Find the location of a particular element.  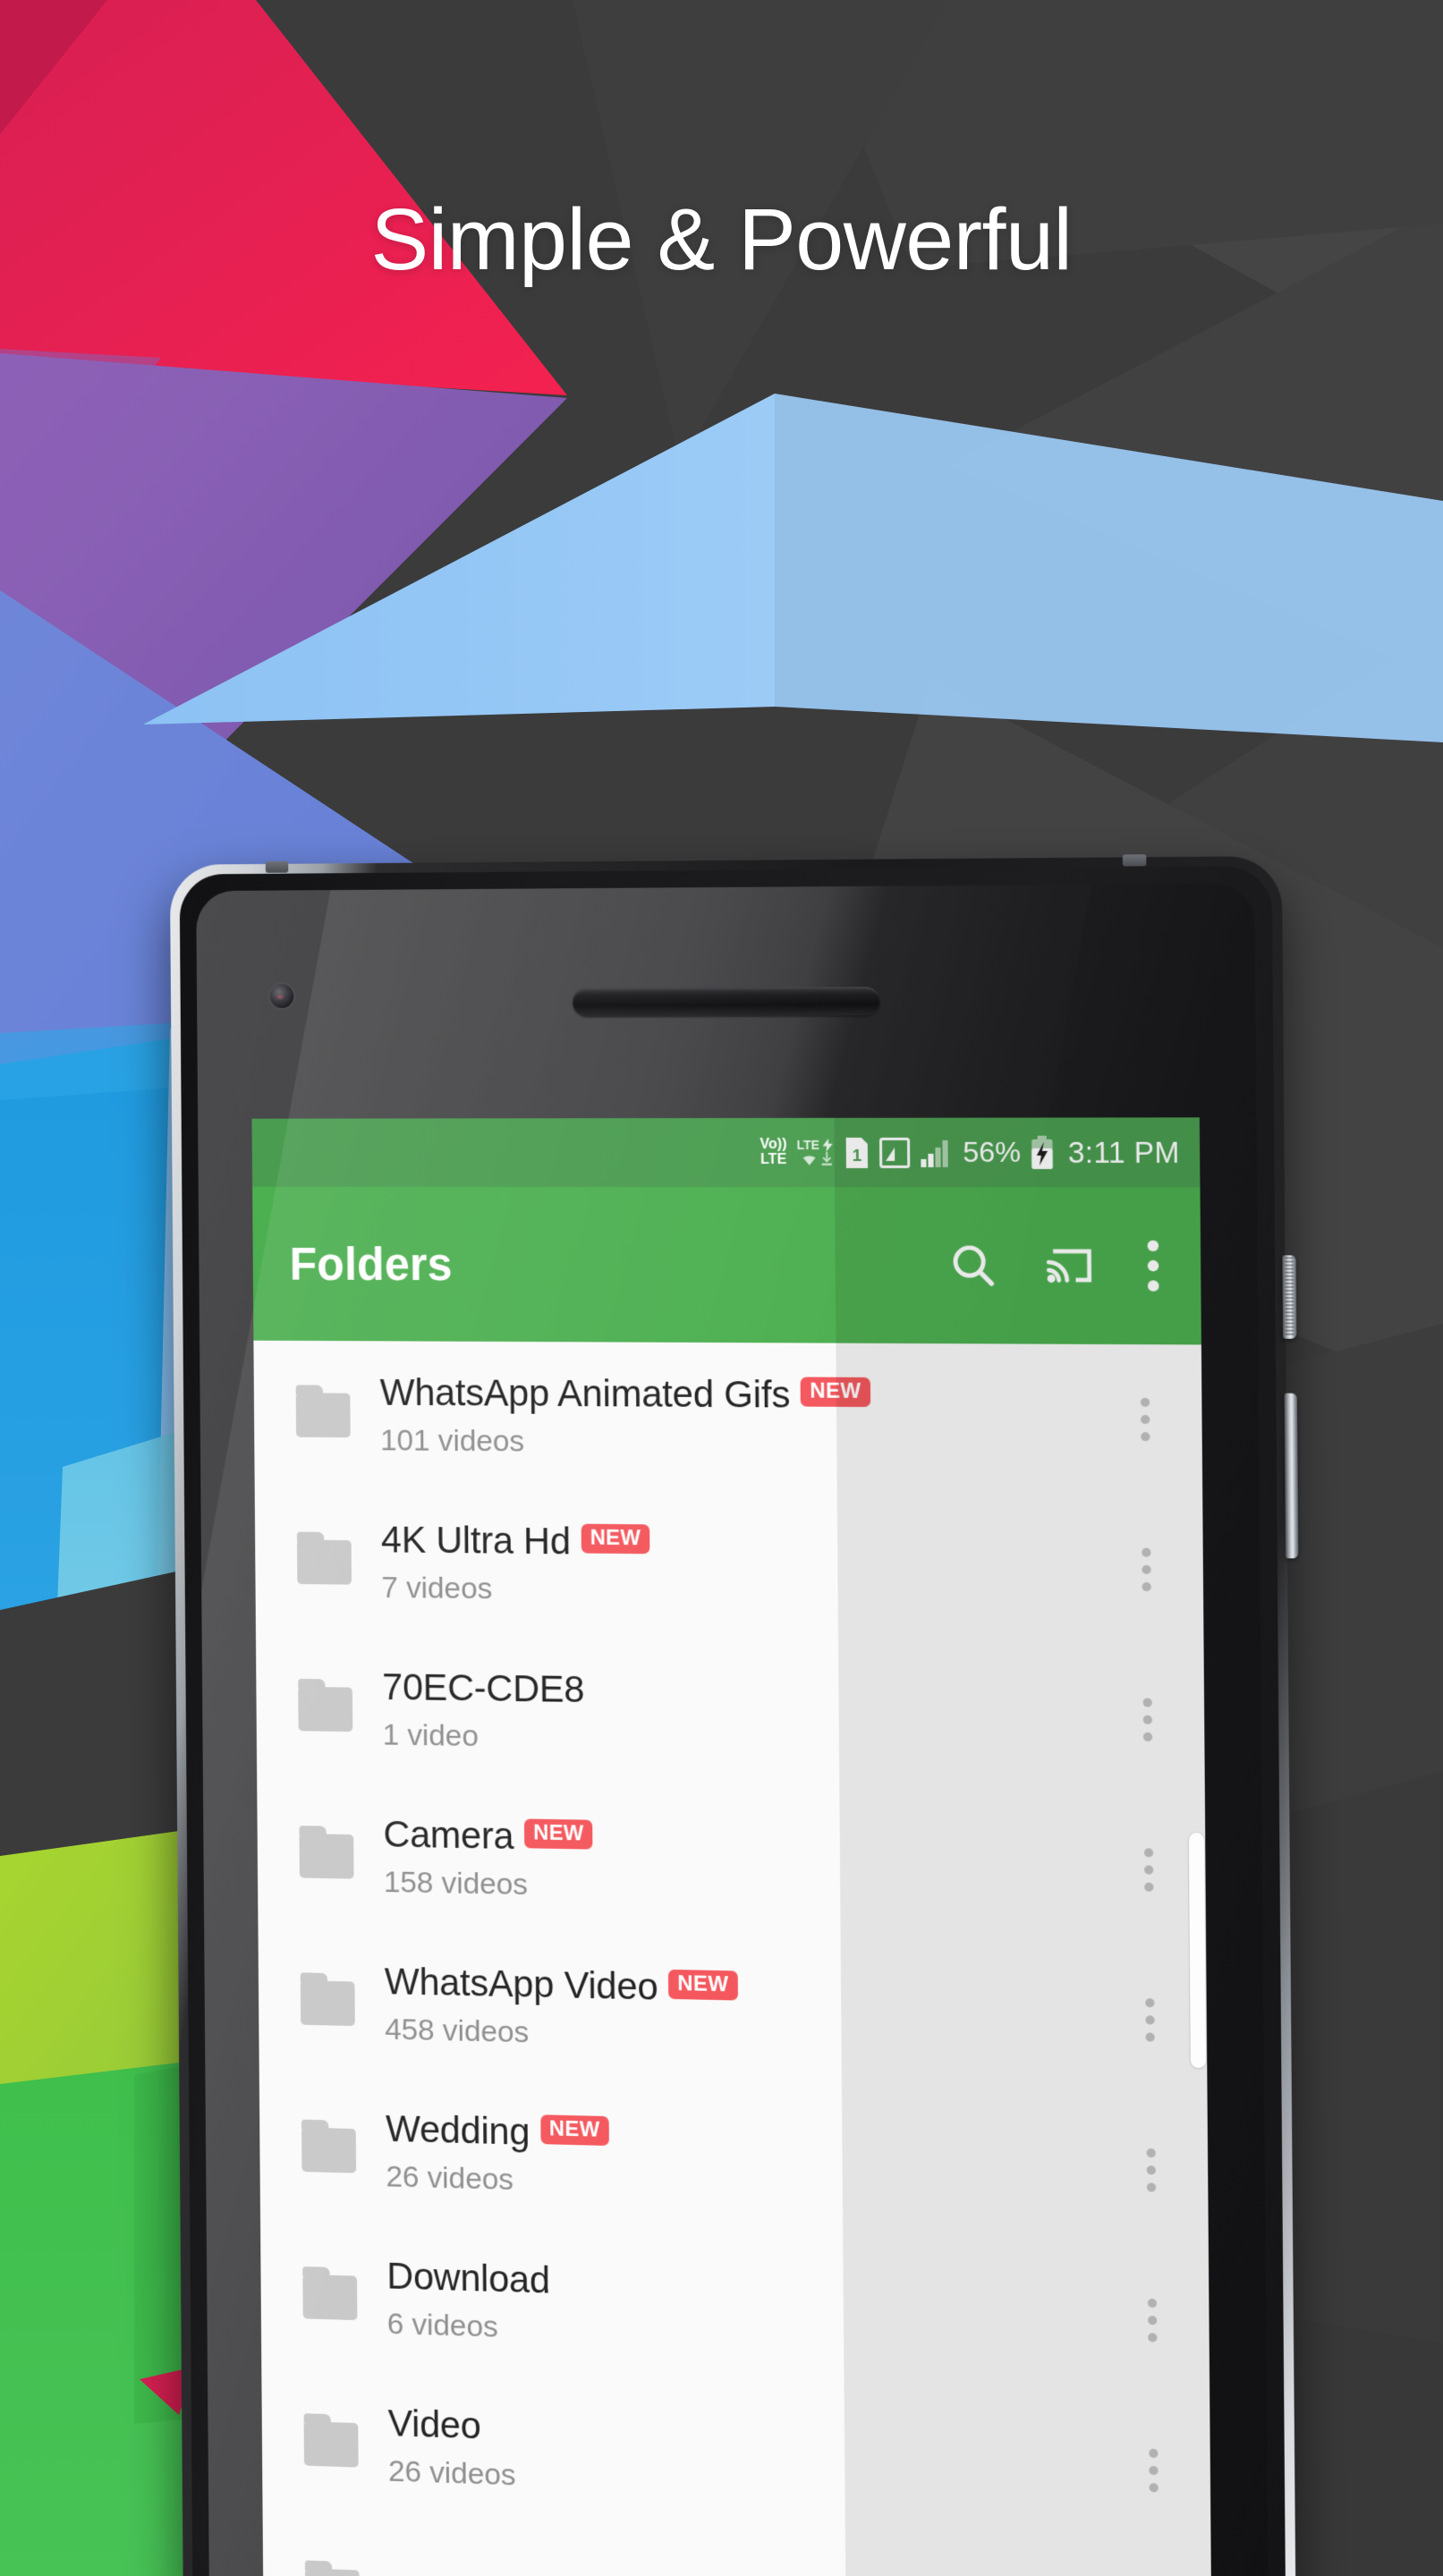

folder-count-label: 101 videos is located at coordinates (452, 1441).